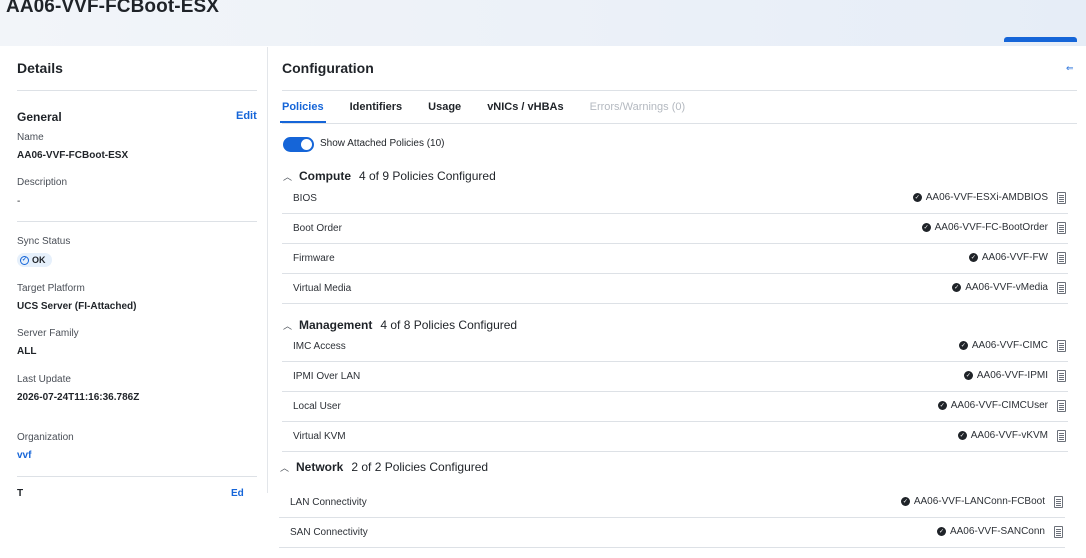 This screenshot has height=558, width=1086. What do you see at coordinates (675, 437) in the screenshot?
I see `policy-row: Virtual KVM ✓ AA06-VVF-vKVM` at bounding box center [675, 437].